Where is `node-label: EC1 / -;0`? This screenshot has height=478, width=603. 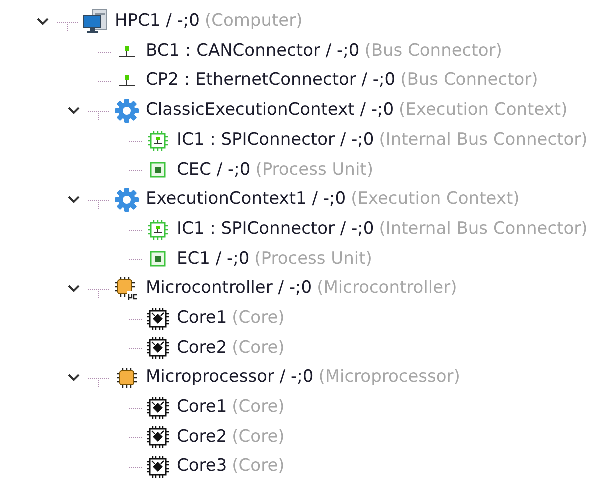
node-label: EC1 / -;0 is located at coordinates (213, 259).